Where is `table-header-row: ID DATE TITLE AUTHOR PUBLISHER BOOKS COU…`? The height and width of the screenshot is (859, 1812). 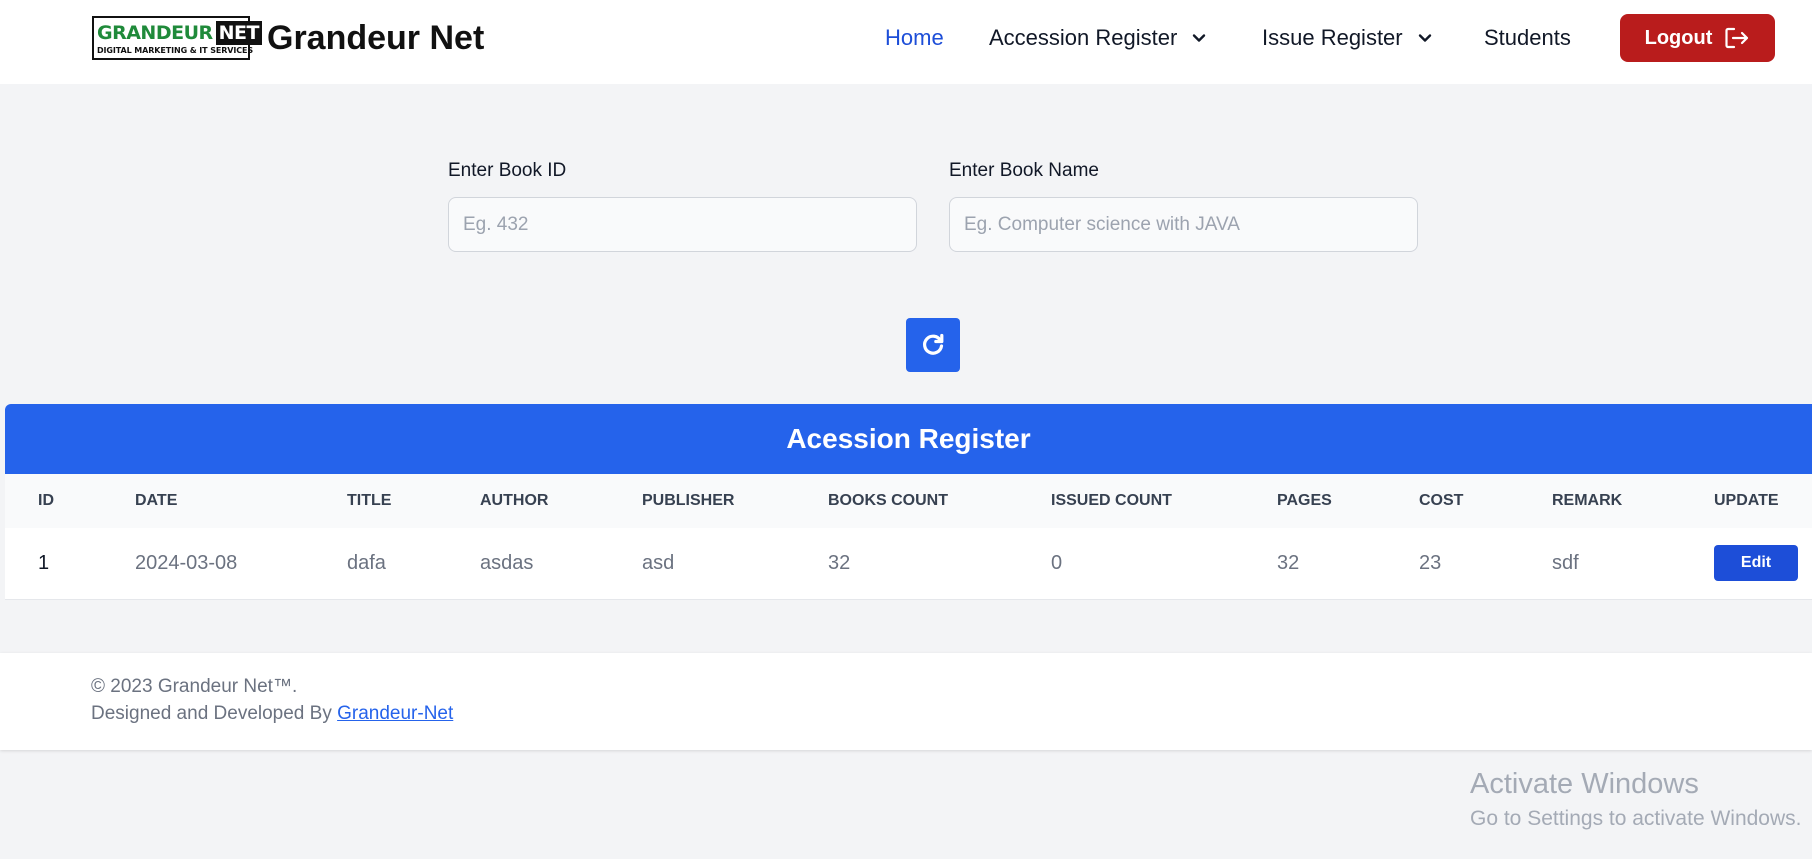 table-header-row: ID DATE TITLE AUTHOR PUBLISHER BOOKS COU… is located at coordinates (908, 501).